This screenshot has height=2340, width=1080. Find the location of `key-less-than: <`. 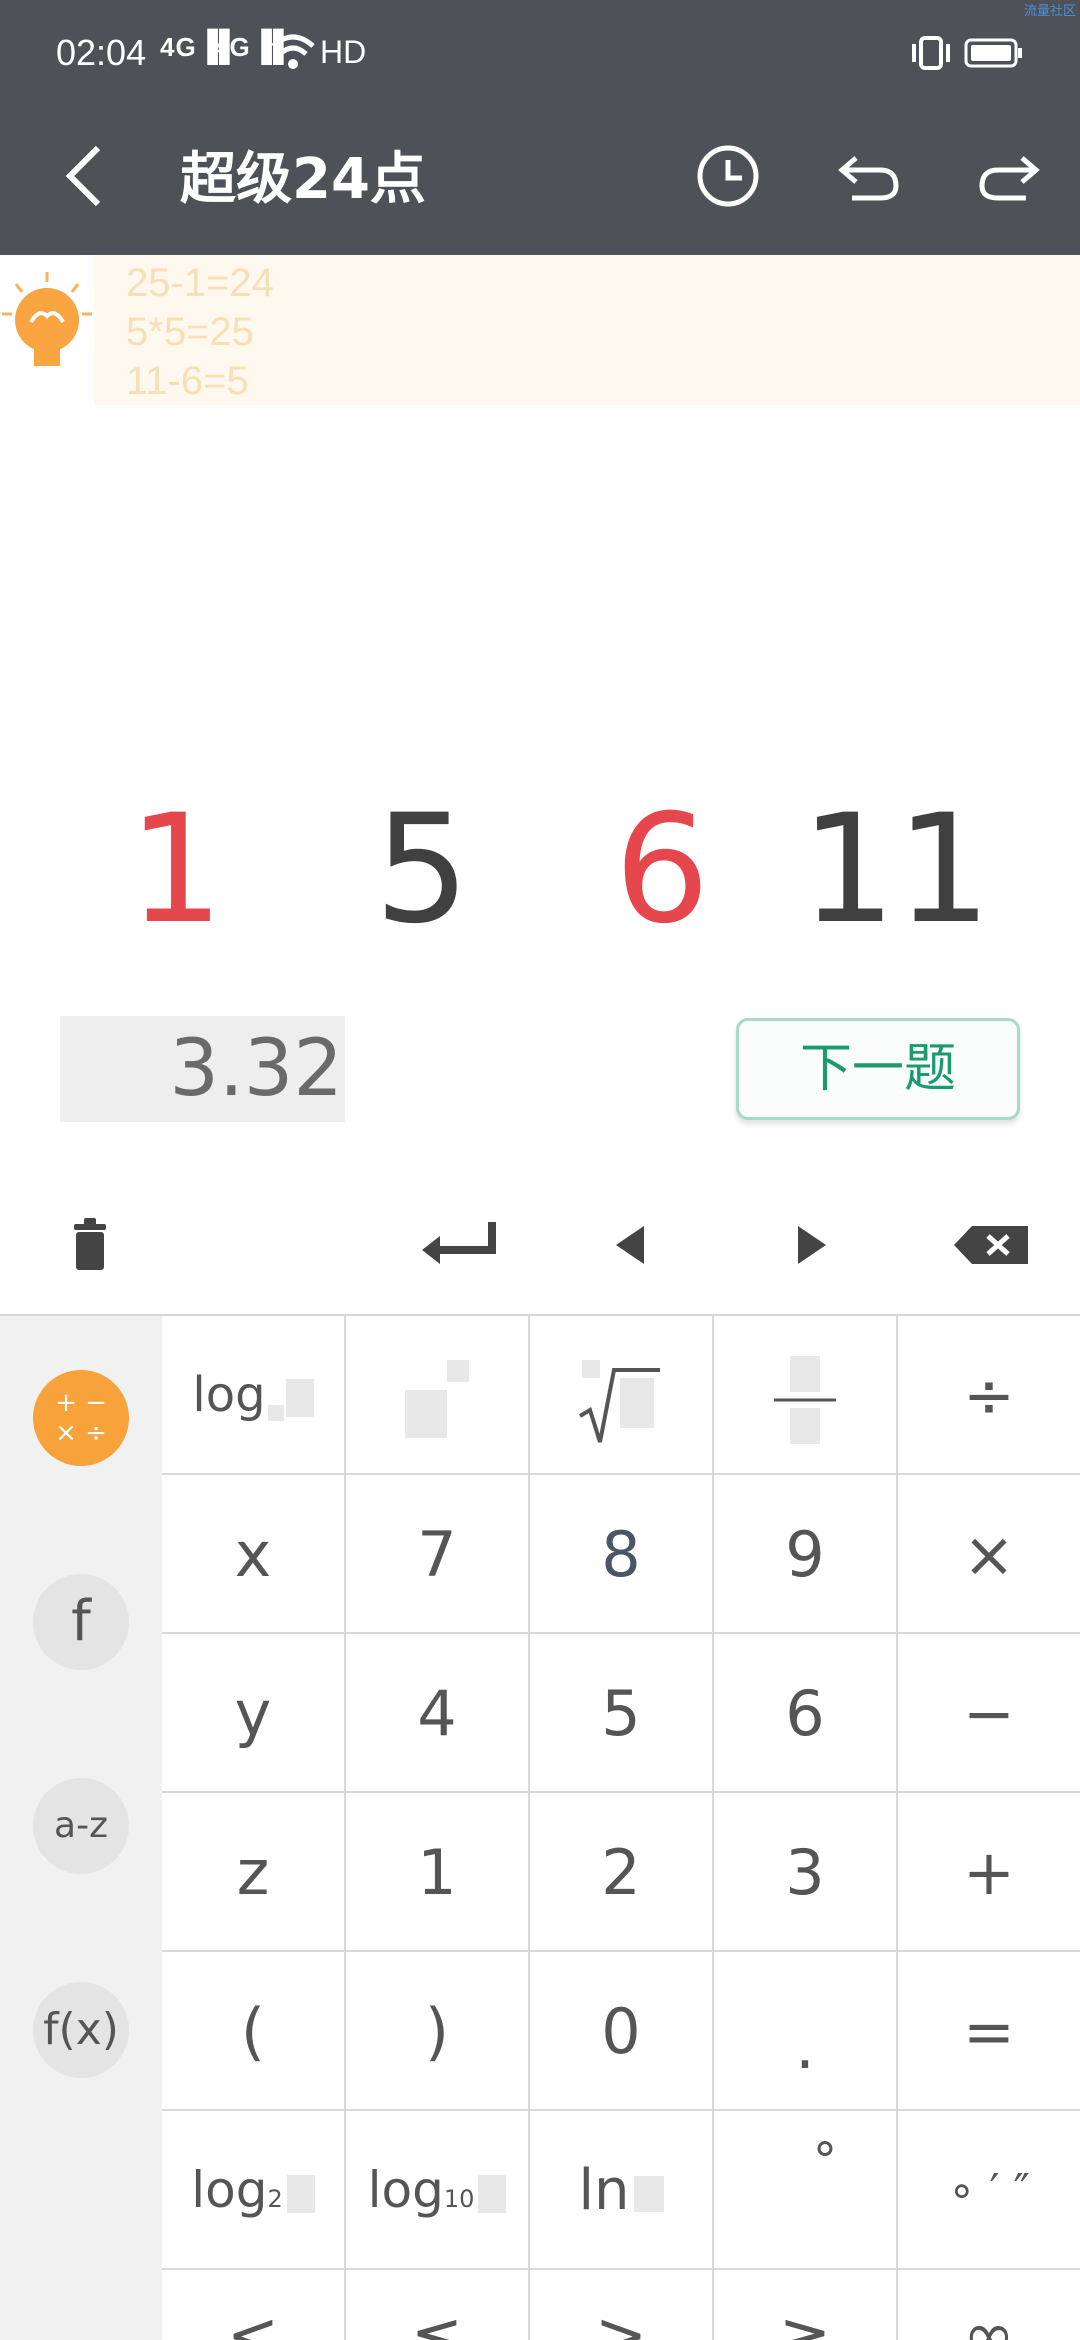

key-less-than: < is located at coordinates (254, 2305).